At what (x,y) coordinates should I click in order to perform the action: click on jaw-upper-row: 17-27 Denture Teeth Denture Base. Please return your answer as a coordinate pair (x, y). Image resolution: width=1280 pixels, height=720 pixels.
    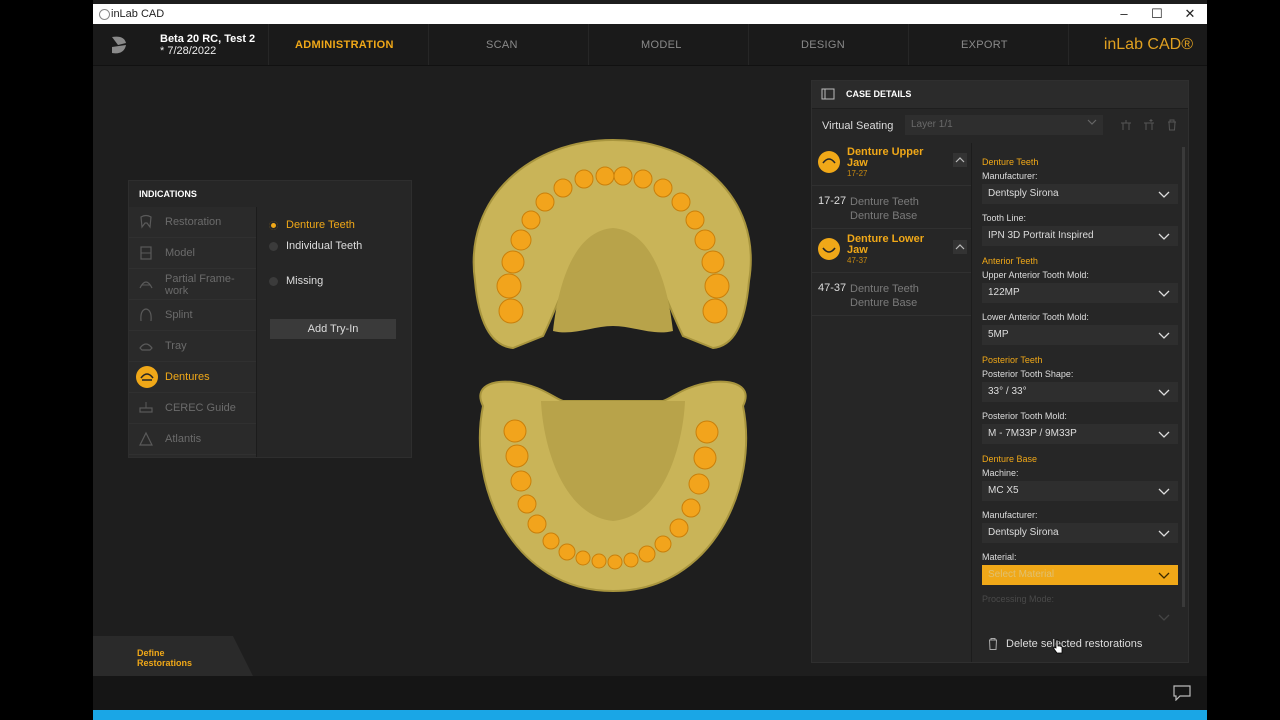
    Looking at the image, I should click on (891, 207).